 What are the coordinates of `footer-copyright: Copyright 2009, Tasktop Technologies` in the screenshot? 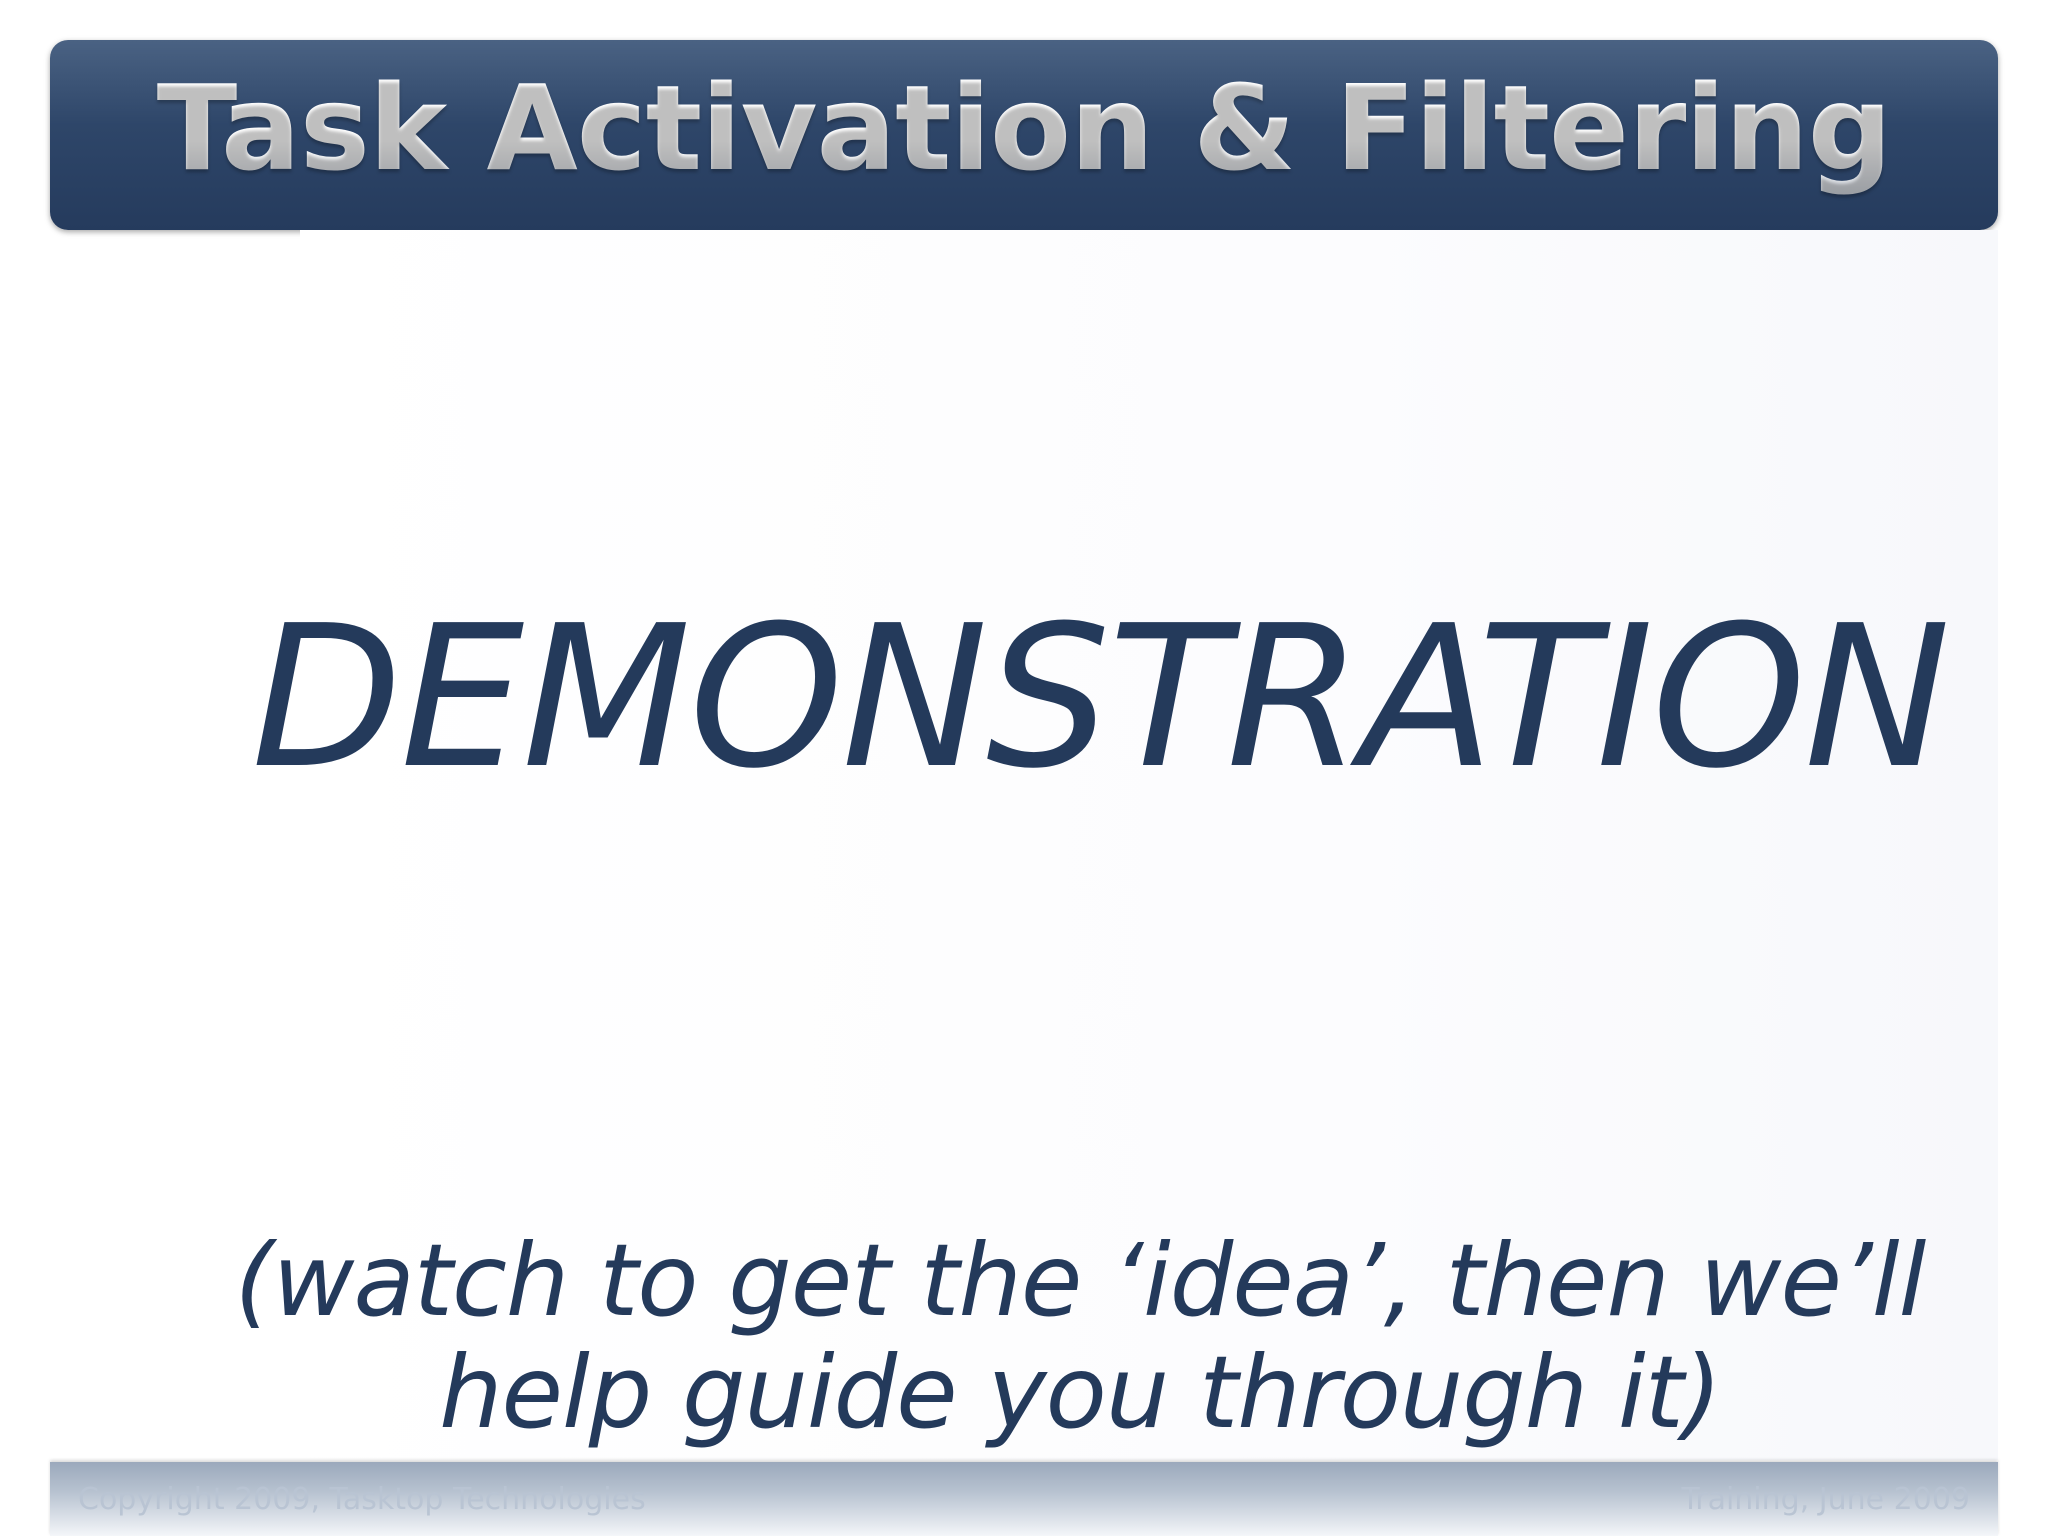 It's located at (362, 1499).